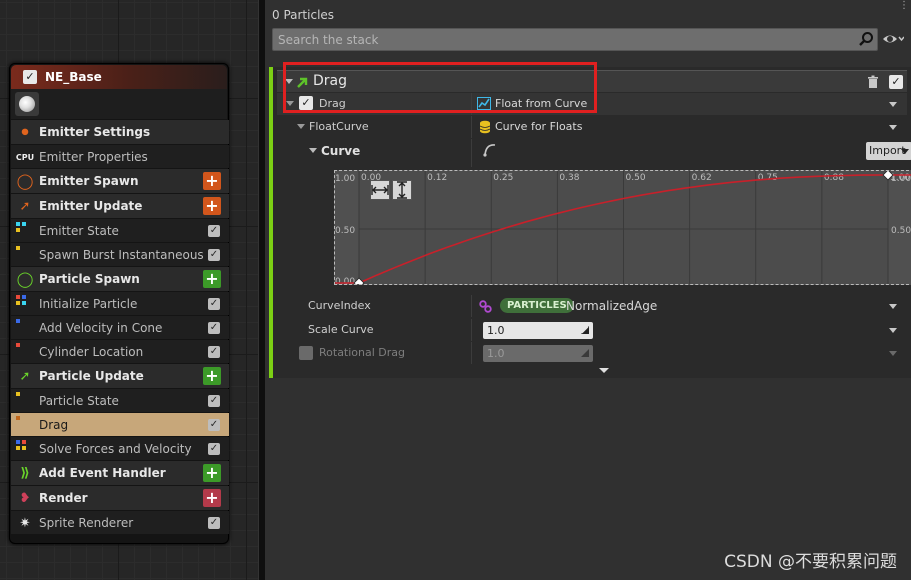 The height and width of the screenshot is (580, 911). What do you see at coordinates (592, 153) in the screenshot?
I see `curve-row: Curve` at bounding box center [592, 153].